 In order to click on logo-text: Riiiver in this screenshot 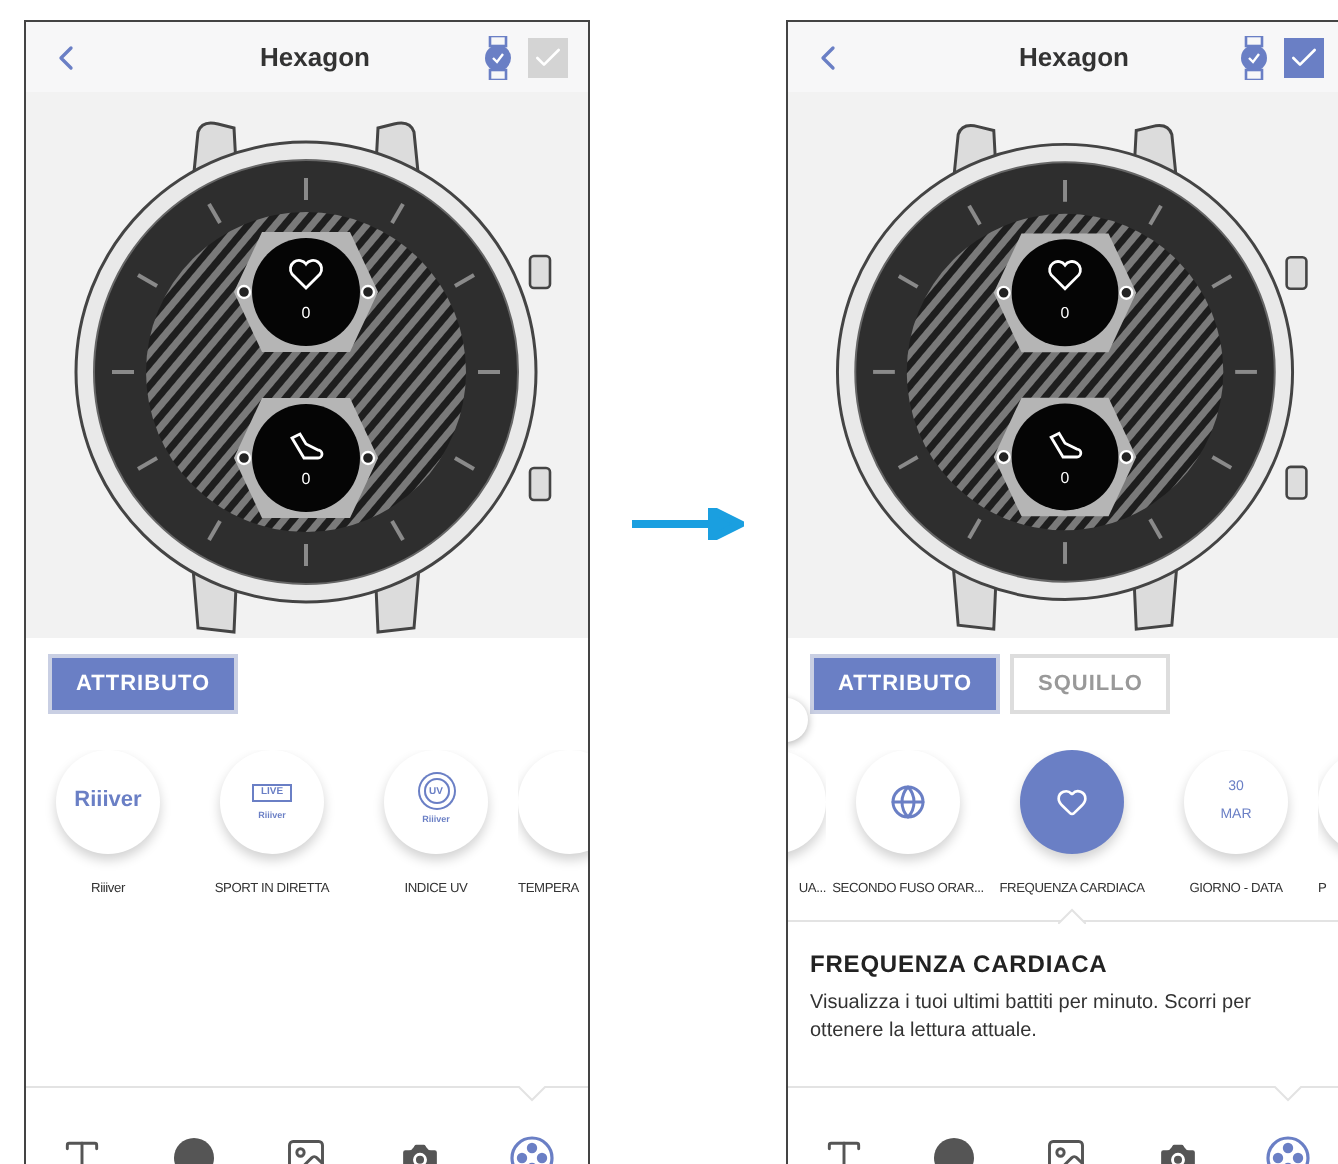, I will do `click(108, 802)`.